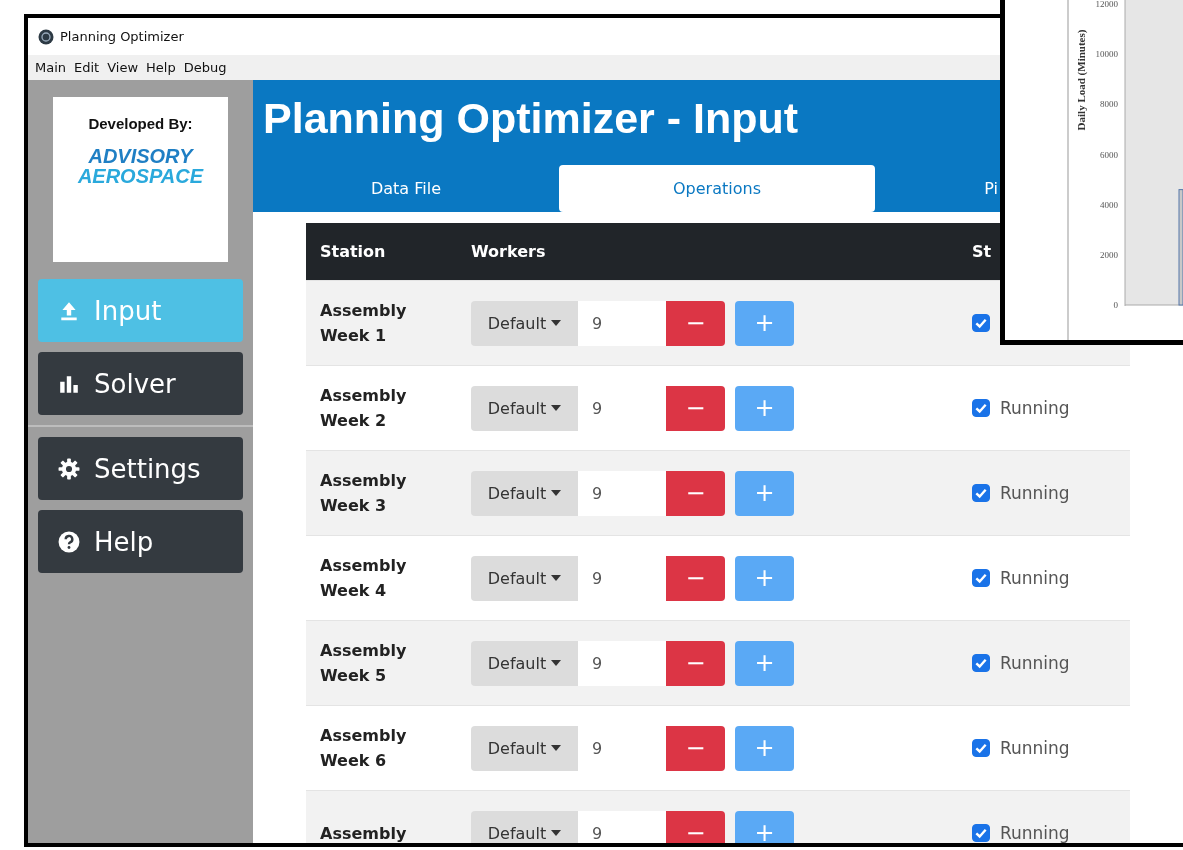  I want to click on station-name: Assembly Week 5, so click(363, 663).